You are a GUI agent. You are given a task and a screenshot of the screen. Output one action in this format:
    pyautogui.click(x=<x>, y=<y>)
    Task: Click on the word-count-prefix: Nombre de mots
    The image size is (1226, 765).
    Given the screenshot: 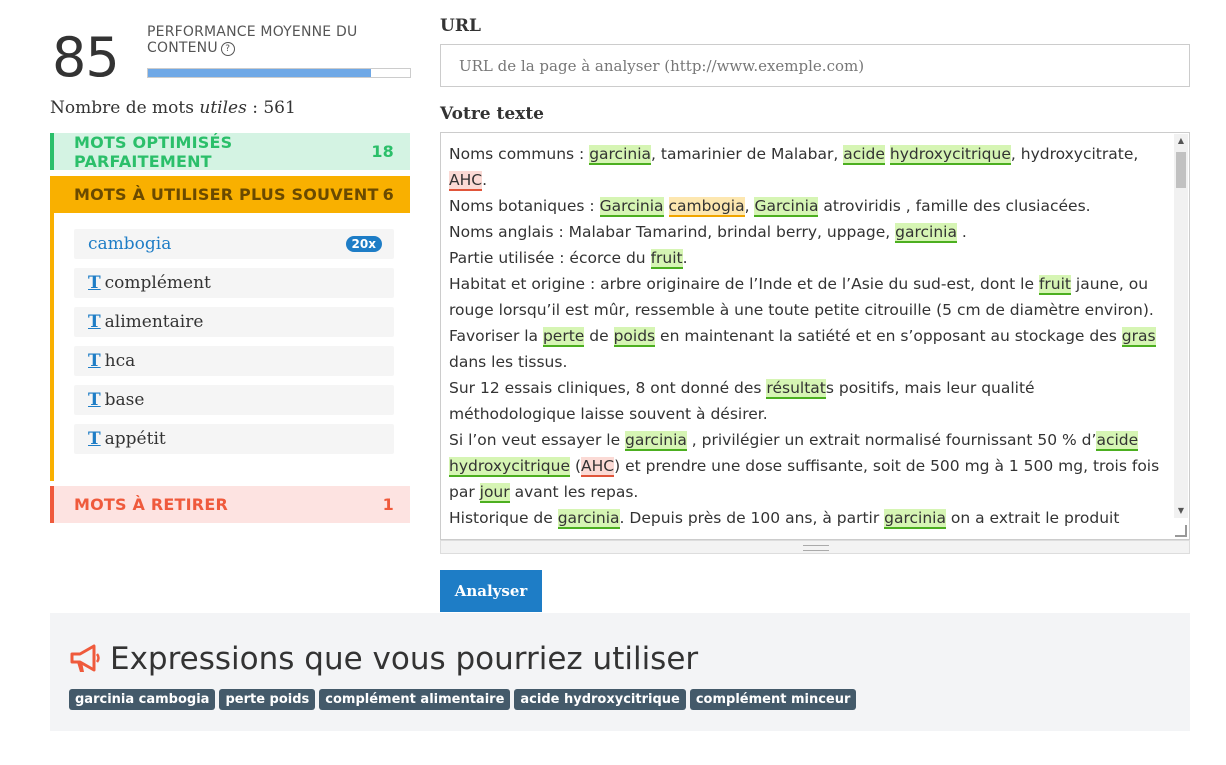 What is the action you would take?
    pyautogui.click(x=125, y=108)
    